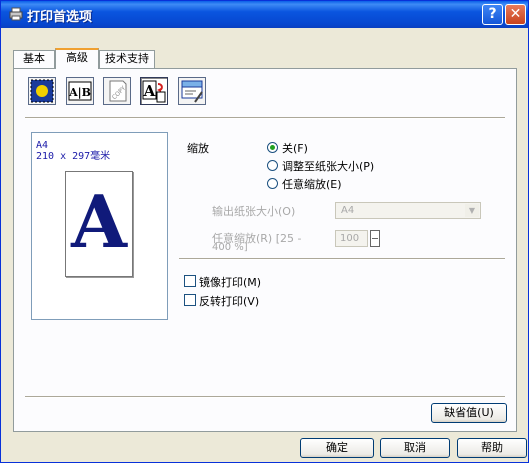 The width and height of the screenshot is (529, 463). What do you see at coordinates (198, 148) in the screenshot?
I see `scaling-label: 缩放` at bounding box center [198, 148].